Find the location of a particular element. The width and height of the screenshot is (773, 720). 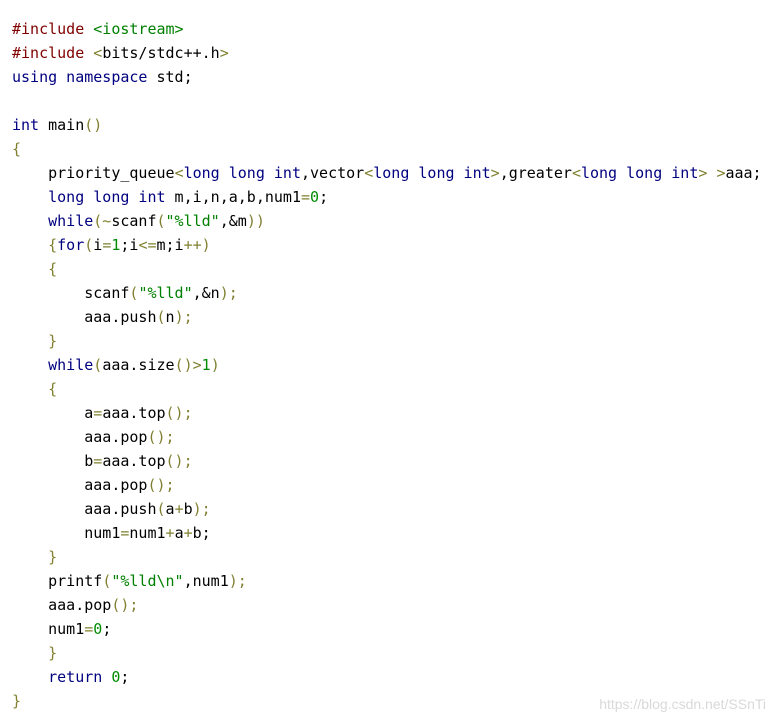

code-line: scanf("%lld",&n); is located at coordinates (387, 293).